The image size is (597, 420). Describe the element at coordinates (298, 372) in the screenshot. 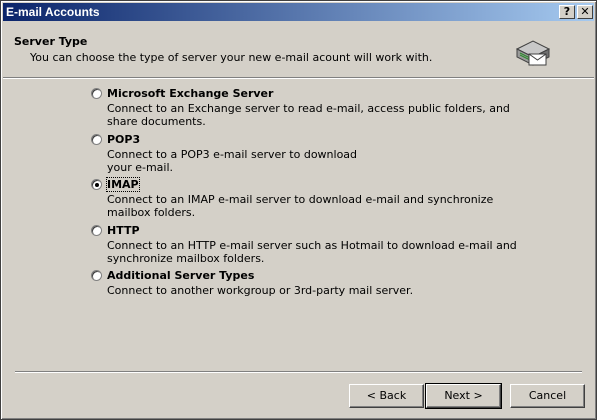

I see `footer-divider` at that location.